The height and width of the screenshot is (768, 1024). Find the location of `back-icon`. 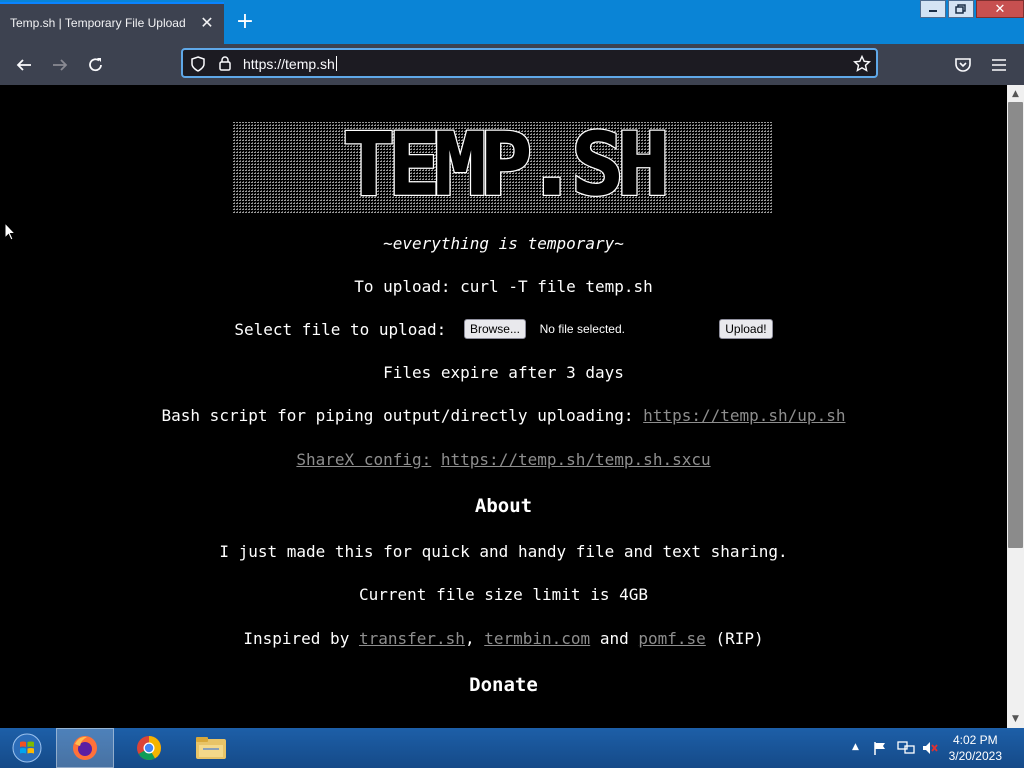

back-icon is located at coordinates (24, 65).